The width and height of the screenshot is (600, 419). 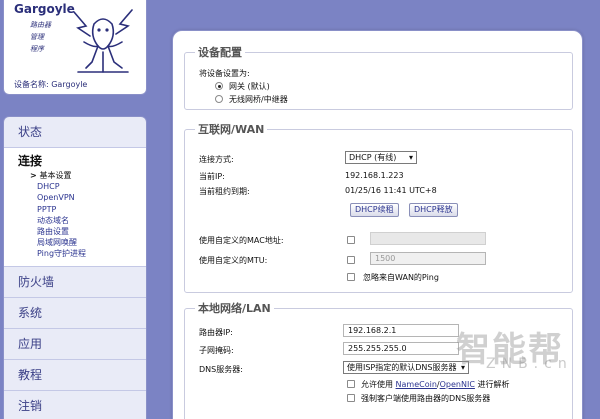 What do you see at coordinates (75, 405) in the screenshot?
I see `sidebar-item-logout: 注销` at bounding box center [75, 405].